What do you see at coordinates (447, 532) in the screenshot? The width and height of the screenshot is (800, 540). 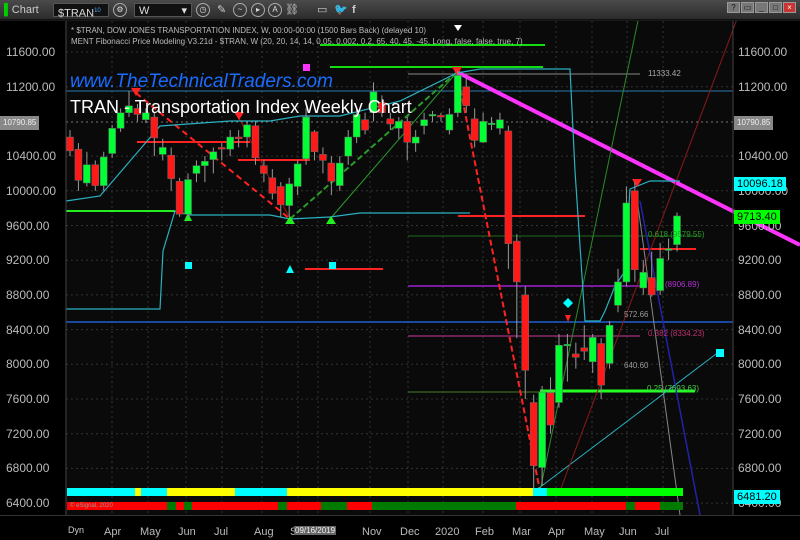 I see `month-label: 2020` at bounding box center [447, 532].